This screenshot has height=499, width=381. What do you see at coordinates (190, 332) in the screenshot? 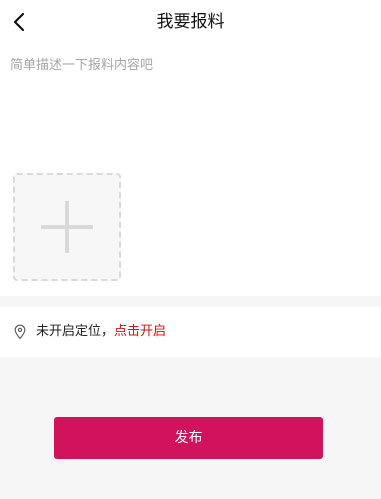
I see `location-row: 未开启定位，点击开启` at bounding box center [190, 332].